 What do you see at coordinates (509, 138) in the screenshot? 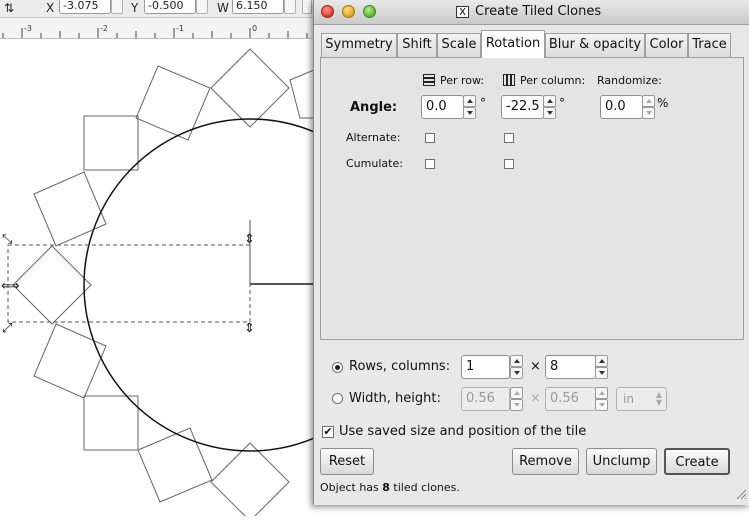
I see `alternate-per-column-checkbox` at bounding box center [509, 138].